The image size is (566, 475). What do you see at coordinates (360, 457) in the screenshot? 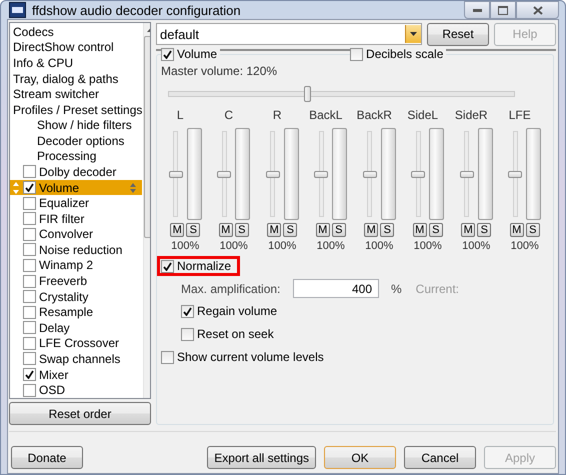
I see `dialog-button: OK` at bounding box center [360, 457].